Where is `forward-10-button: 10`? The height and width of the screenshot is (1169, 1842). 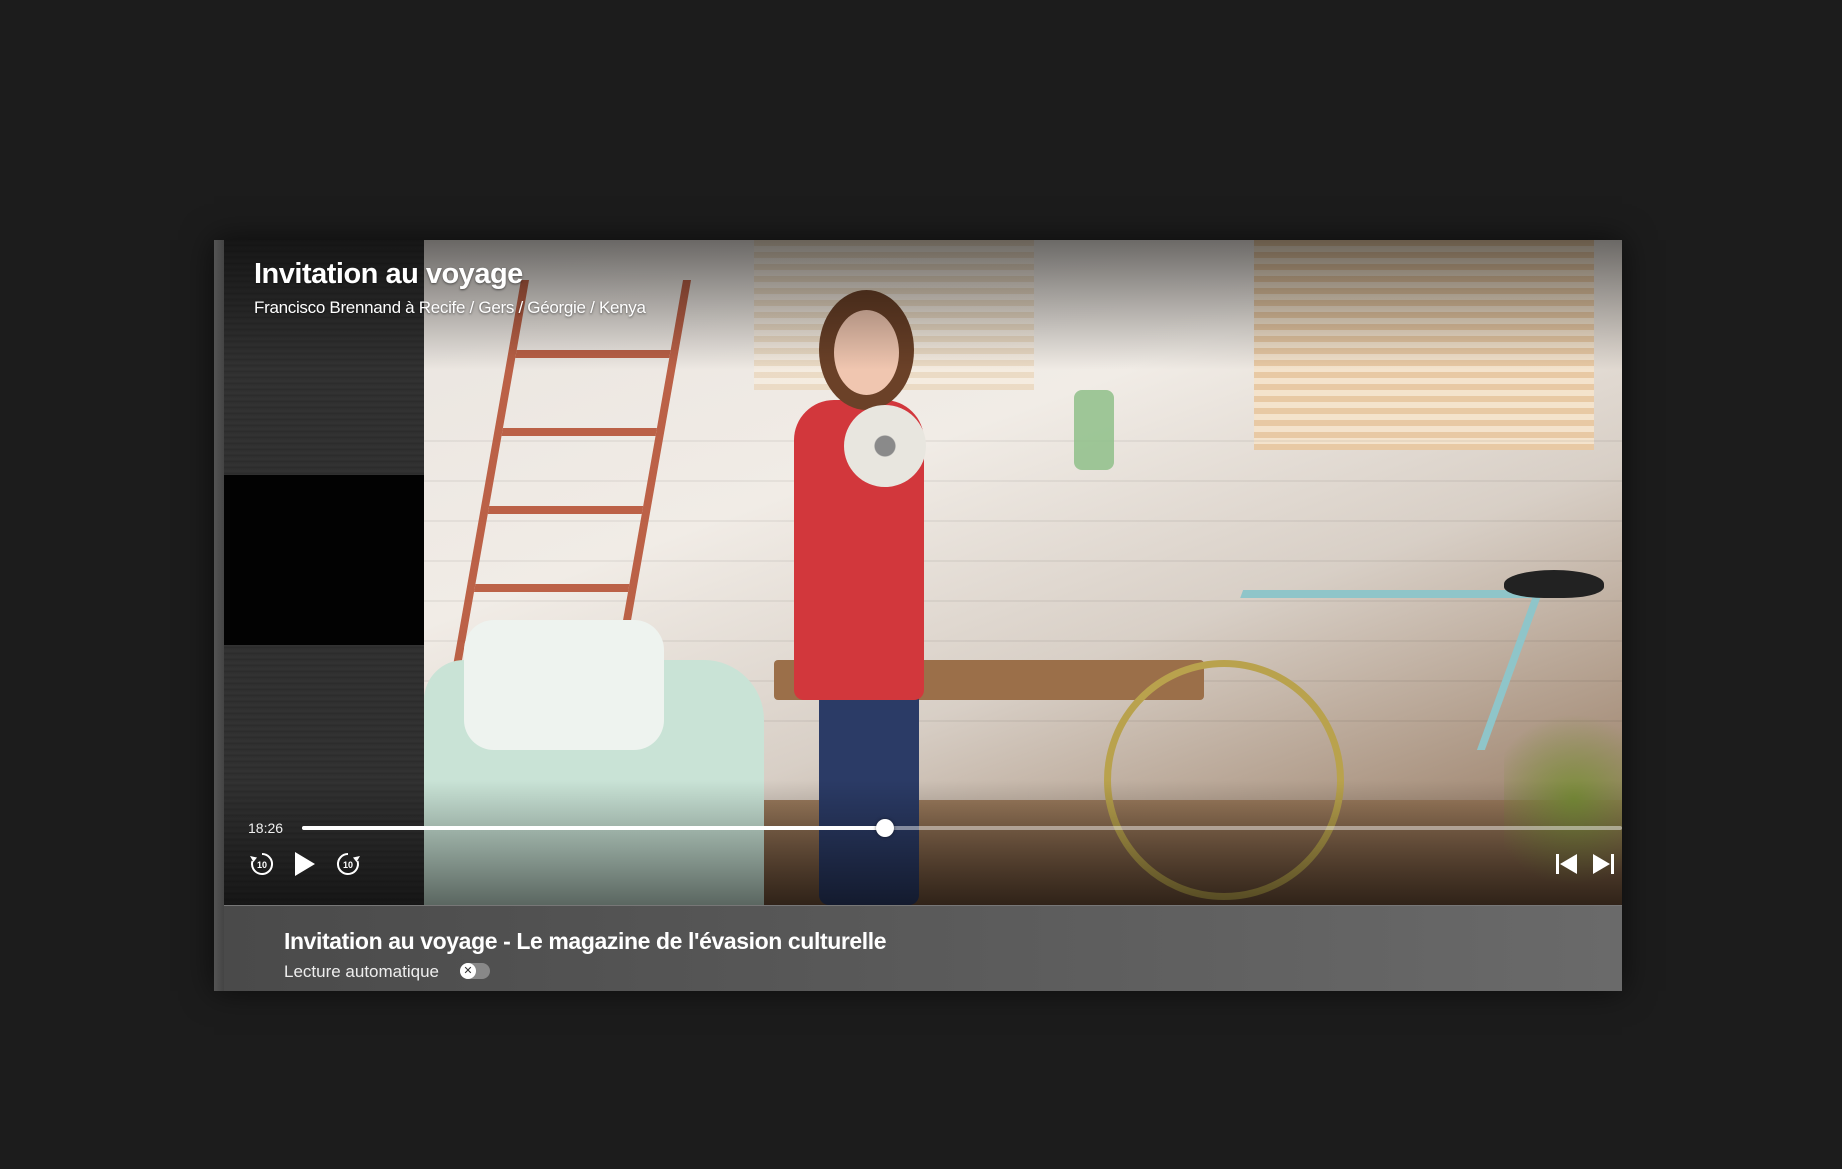 forward-10-button: 10 is located at coordinates (348, 864).